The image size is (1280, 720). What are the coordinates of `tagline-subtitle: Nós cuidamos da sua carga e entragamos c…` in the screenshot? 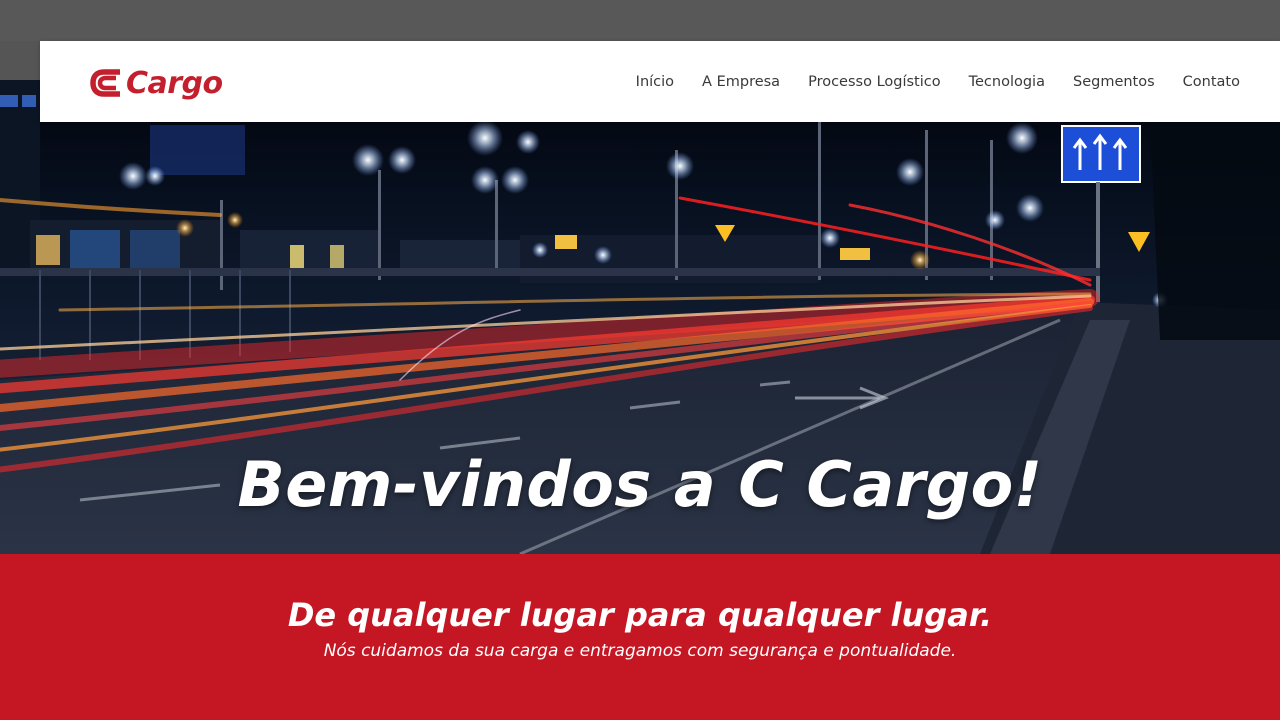 It's located at (640, 651).